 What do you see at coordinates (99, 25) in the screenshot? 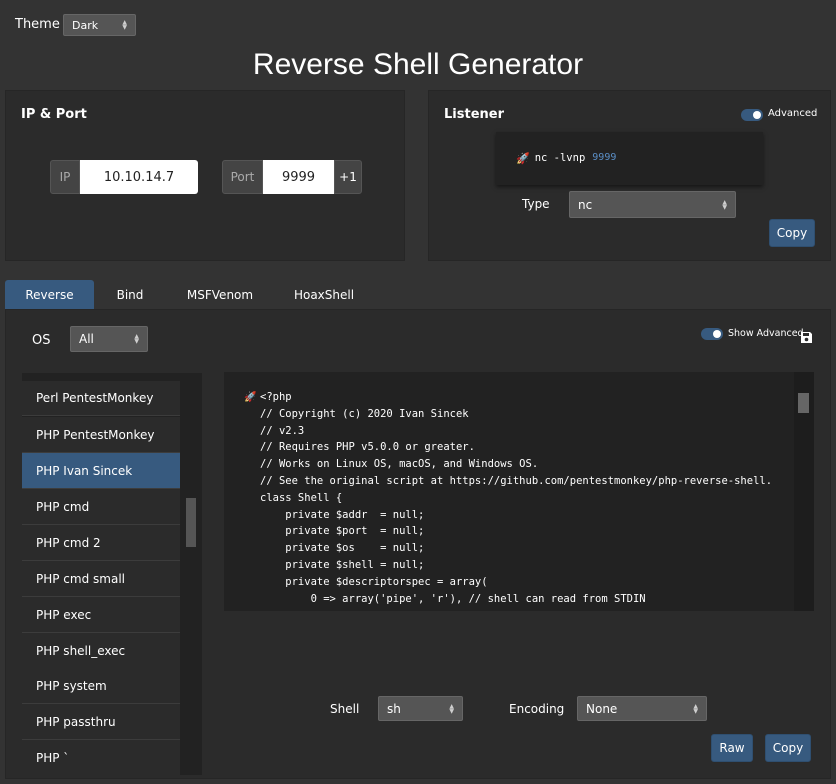
I see `theme-select: Dark ▲ ▼` at bounding box center [99, 25].